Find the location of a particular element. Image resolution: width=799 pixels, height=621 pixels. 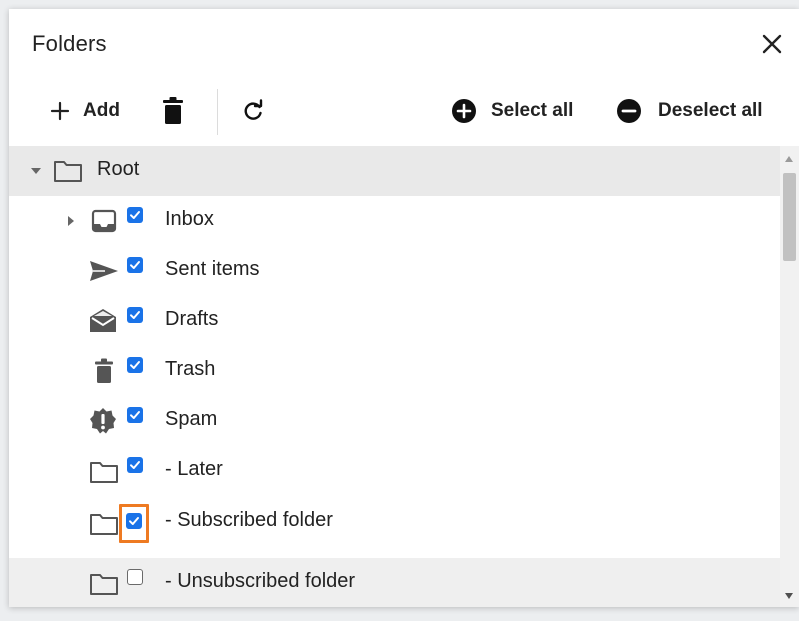

toolbar-separator is located at coordinates (217, 112).